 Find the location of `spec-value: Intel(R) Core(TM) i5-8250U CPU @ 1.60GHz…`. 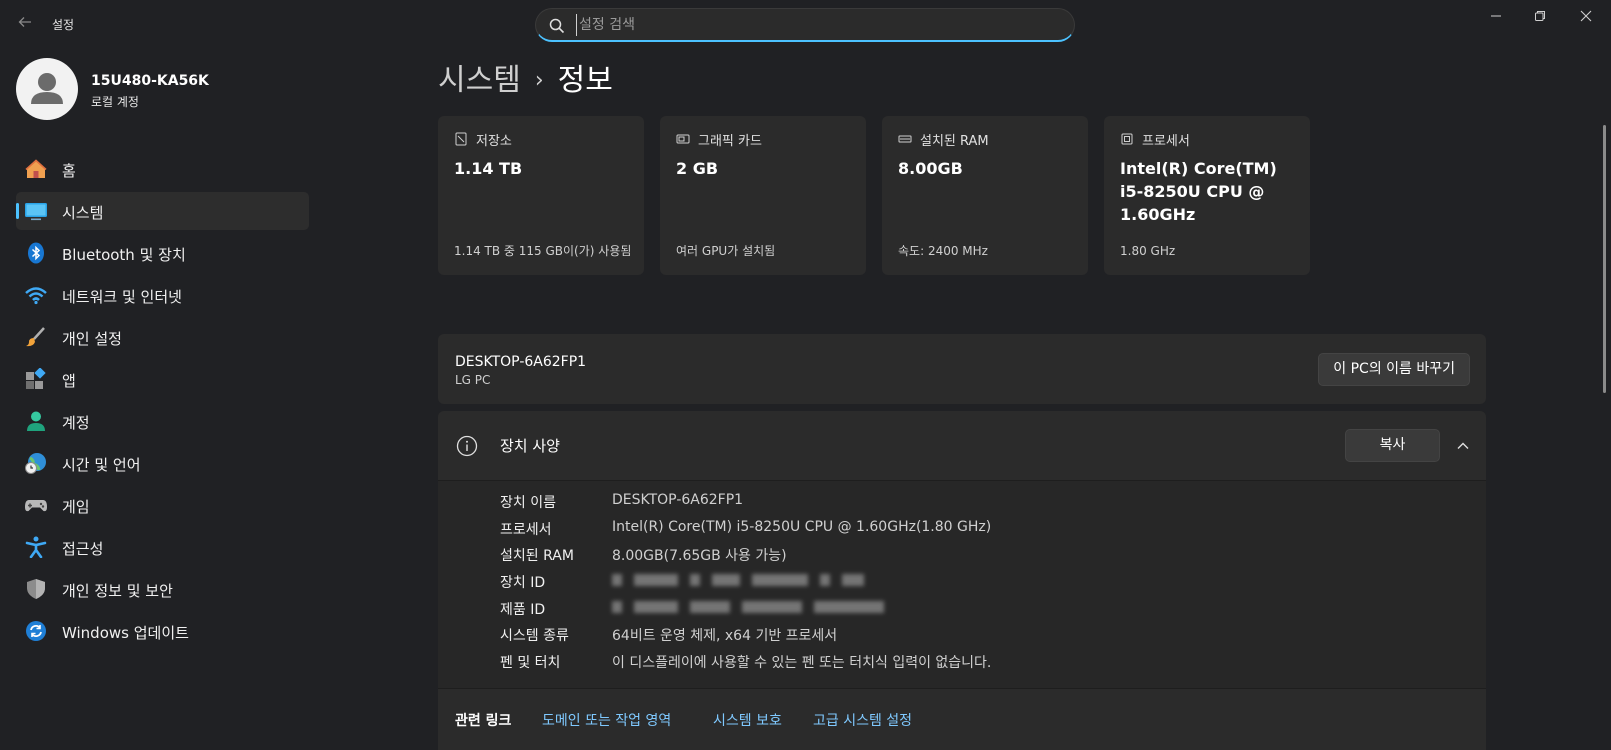

spec-value: Intel(R) Core(TM) i5-8250U CPU @ 1.60GHz… is located at coordinates (802, 526).